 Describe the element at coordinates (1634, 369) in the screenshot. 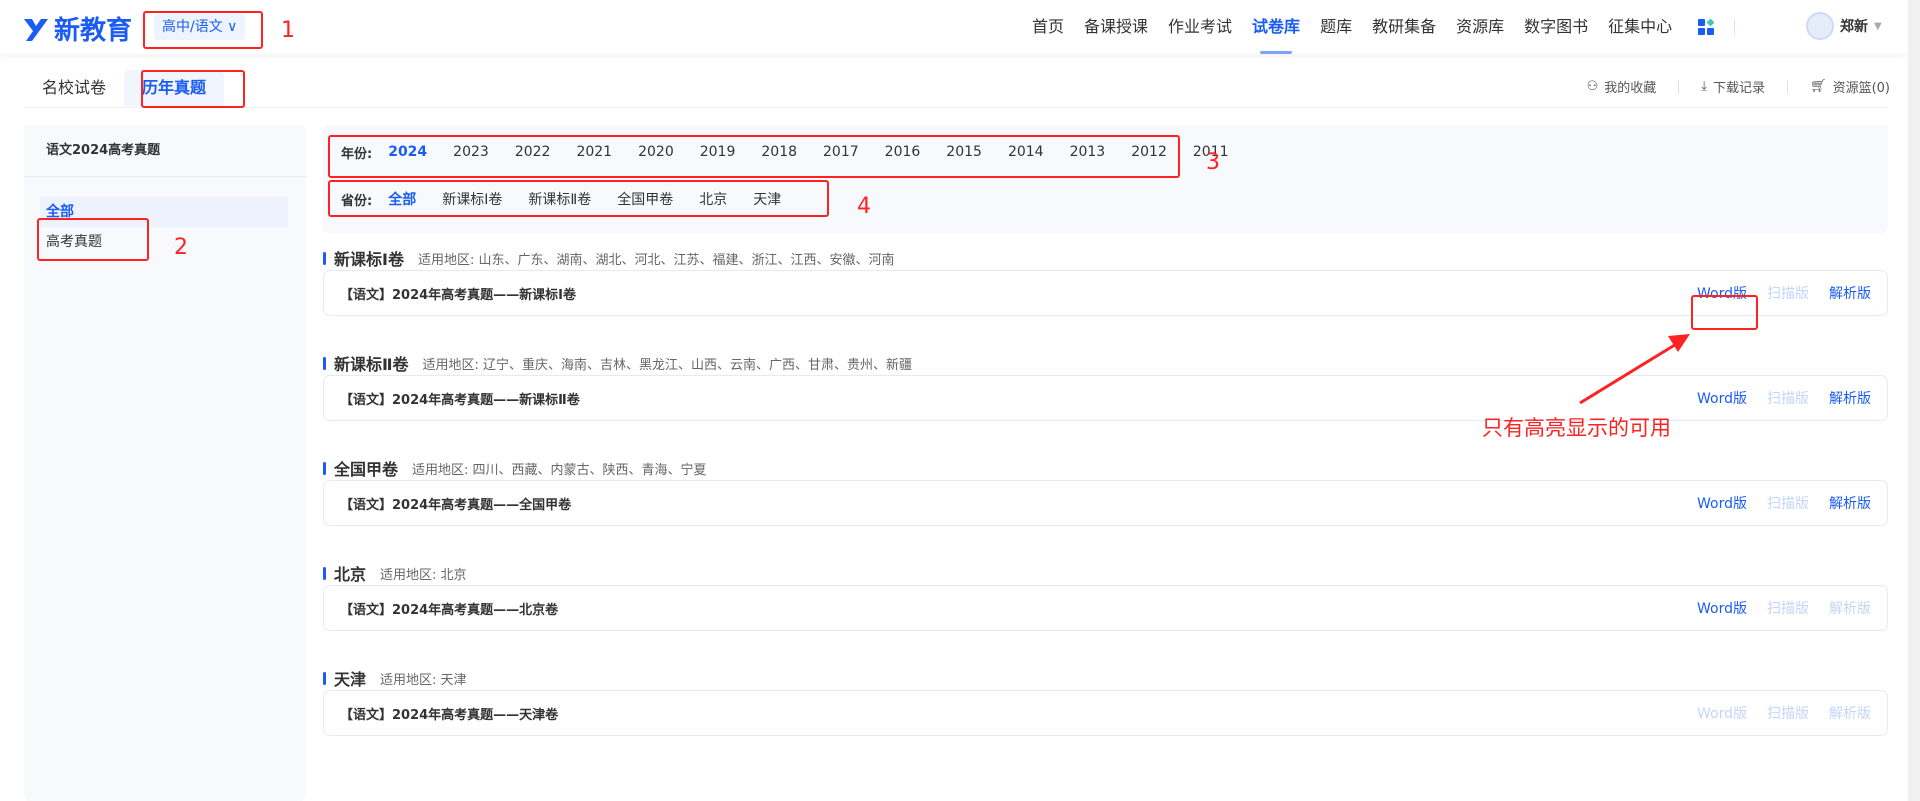

I see `annotation-arrow-icon` at that location.